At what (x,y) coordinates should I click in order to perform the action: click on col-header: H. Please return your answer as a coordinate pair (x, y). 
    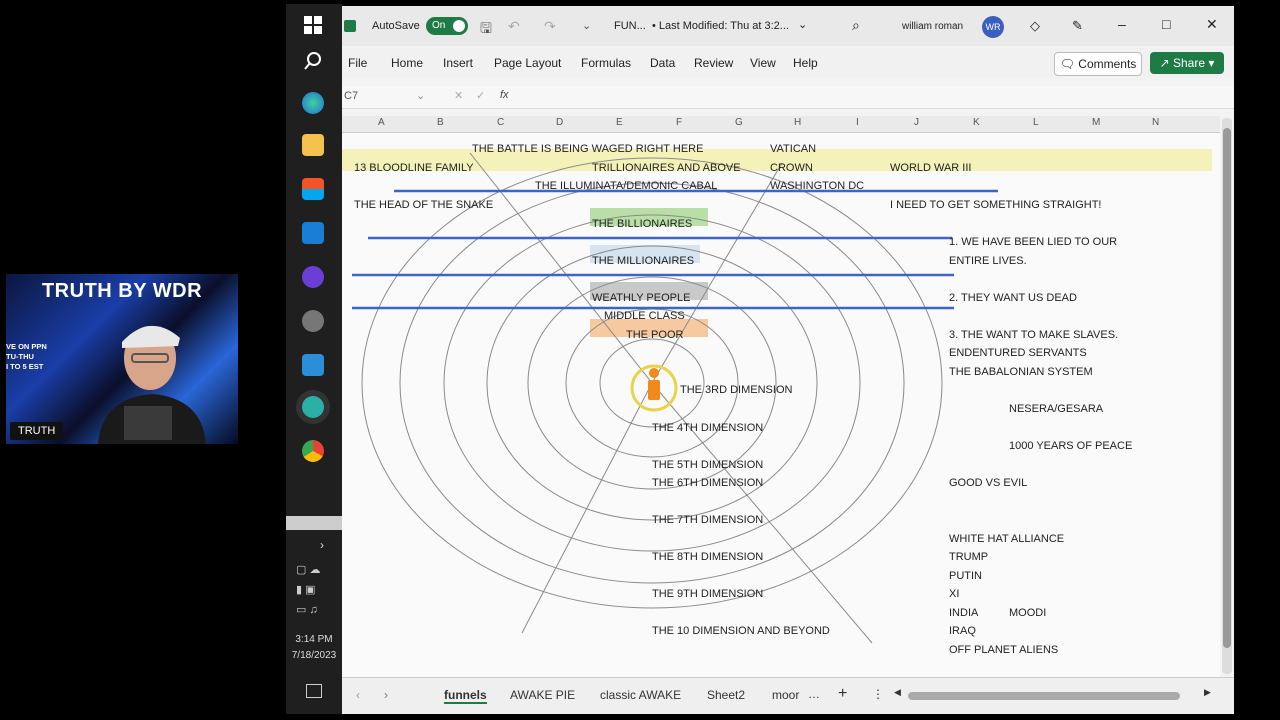
    Looking at the image, I should click on (797, 122).